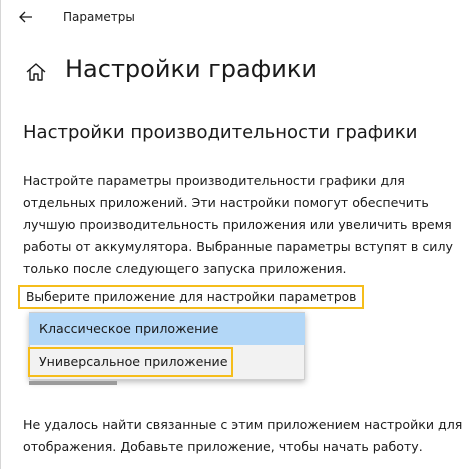  Describe the element at coordinates (99, 17) in the screenshot. I see `window-title: Параметры` at that location.